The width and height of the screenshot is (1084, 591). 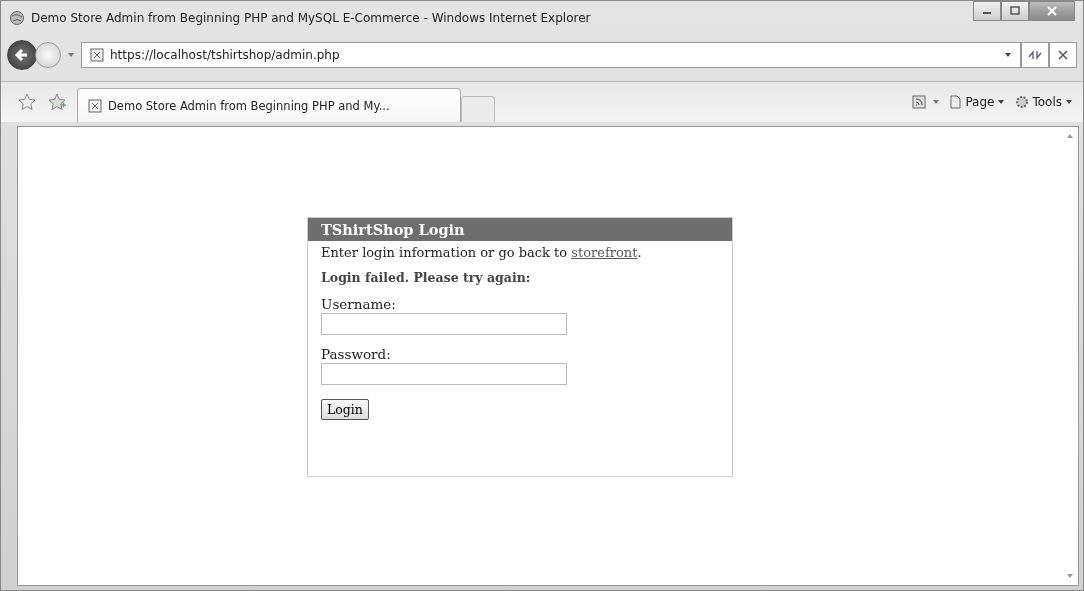 I want to click on intro-text: Enter login information or go back to storefront., so click(x=482, y=252).